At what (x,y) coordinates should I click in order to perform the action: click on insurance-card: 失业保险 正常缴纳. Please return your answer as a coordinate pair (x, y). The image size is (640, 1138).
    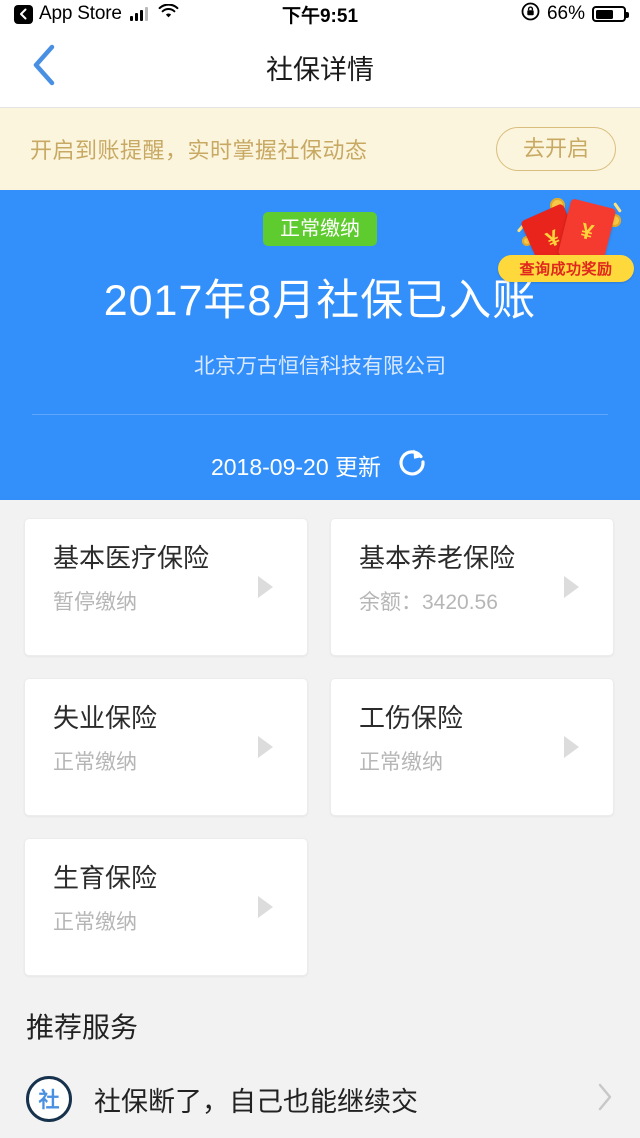
    Looking at the image, I should click on (166, 747).